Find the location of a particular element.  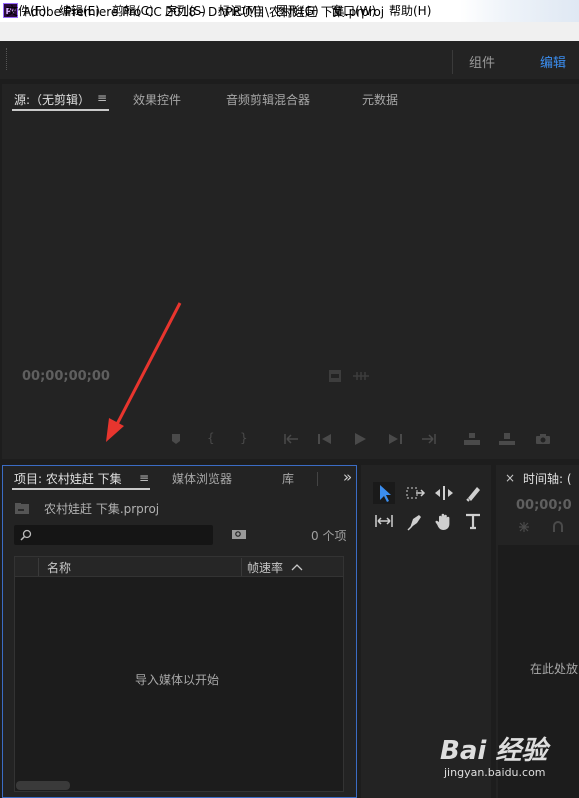

tab-divider is located at coordinates (317, 479).